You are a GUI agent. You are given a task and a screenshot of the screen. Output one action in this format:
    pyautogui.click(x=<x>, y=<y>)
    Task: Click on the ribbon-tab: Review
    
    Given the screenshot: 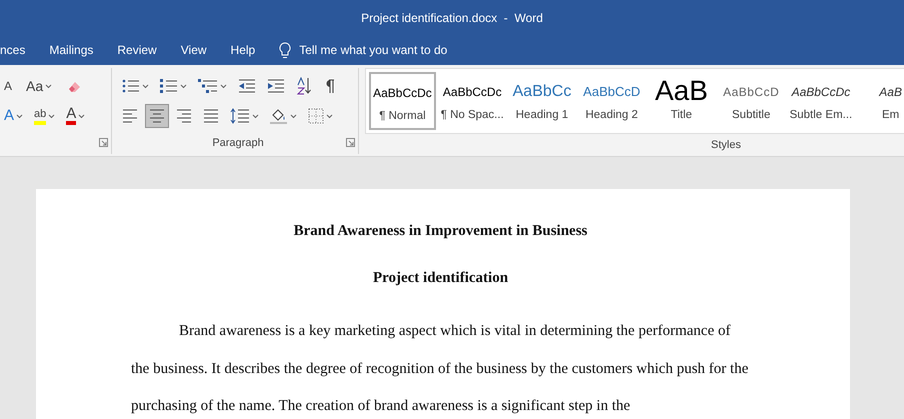 What is the action you would take?
    pyautogui.click(x=137, y=50)
    